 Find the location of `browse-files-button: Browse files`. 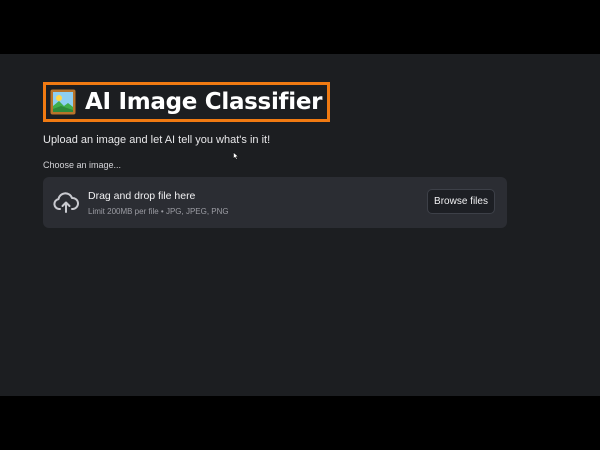

browse-files-button: Browse files is located at coordinates (461, 201).